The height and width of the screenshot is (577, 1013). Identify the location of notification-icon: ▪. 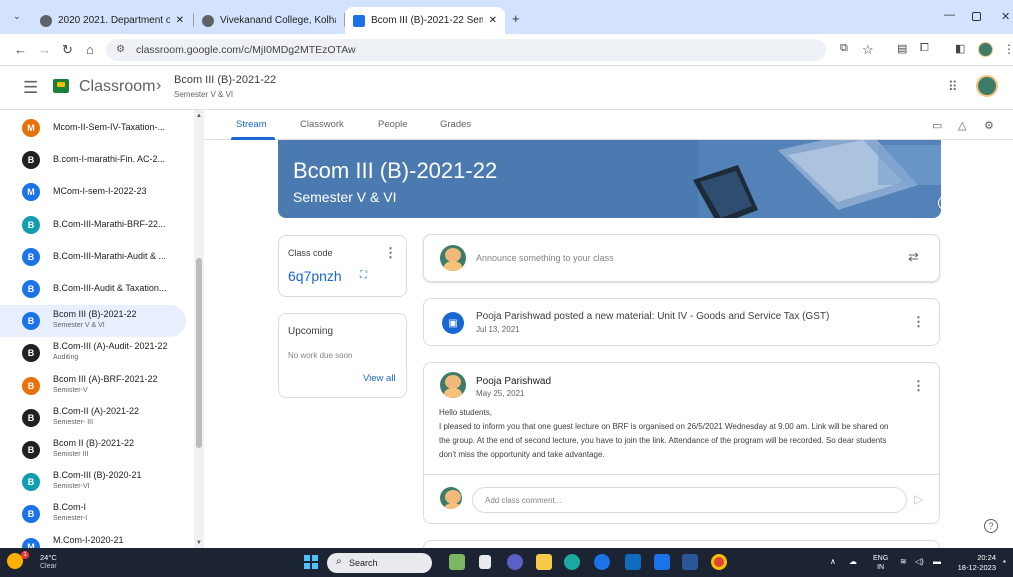
(1004, 561).